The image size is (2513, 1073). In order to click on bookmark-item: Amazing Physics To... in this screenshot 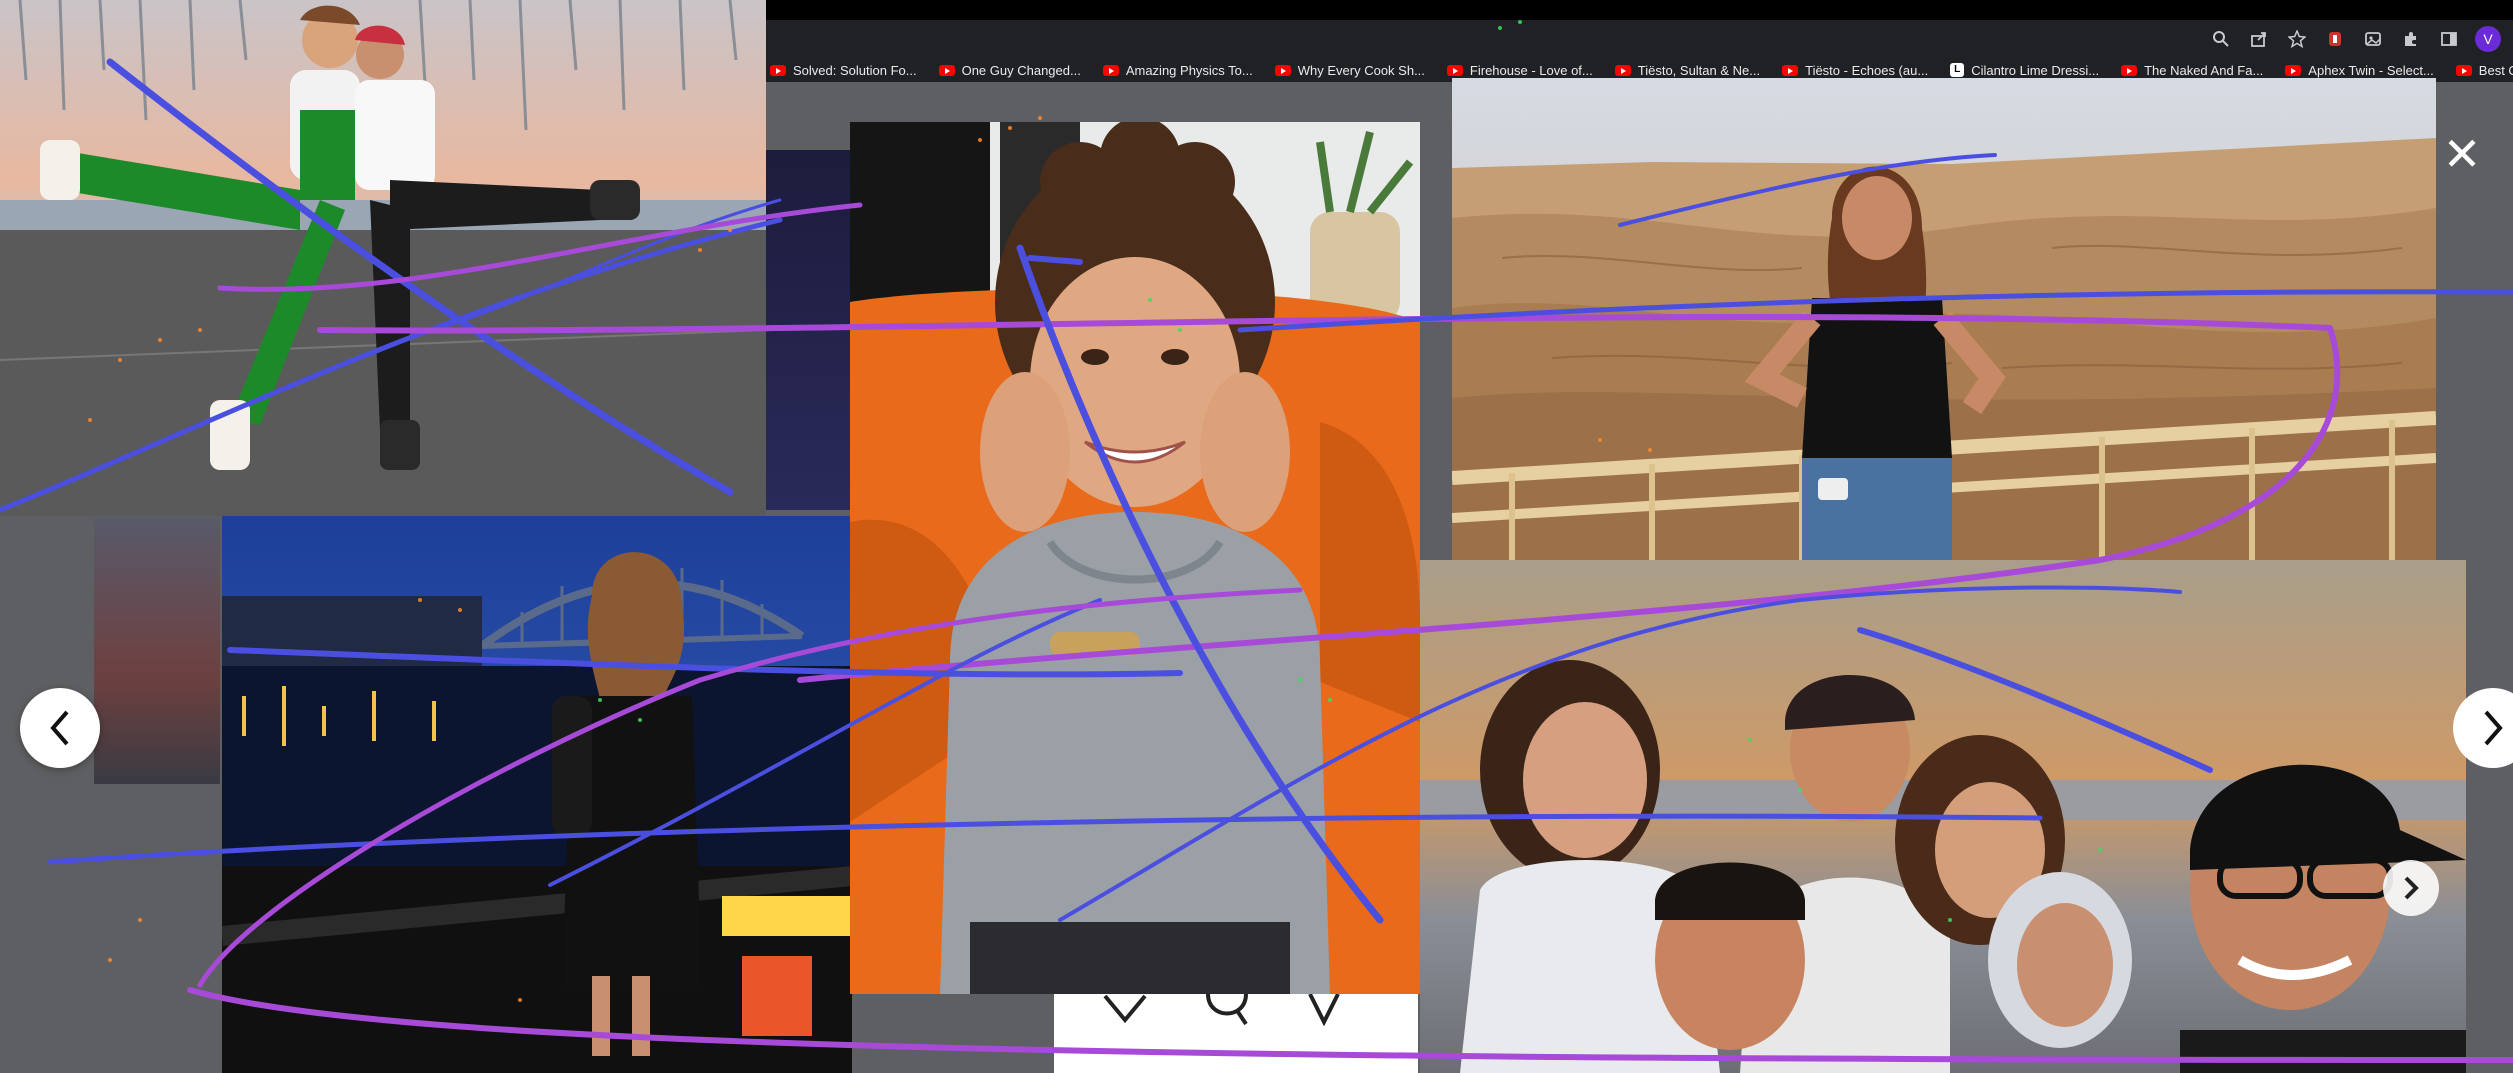, I will do `click(1177, 70)`.